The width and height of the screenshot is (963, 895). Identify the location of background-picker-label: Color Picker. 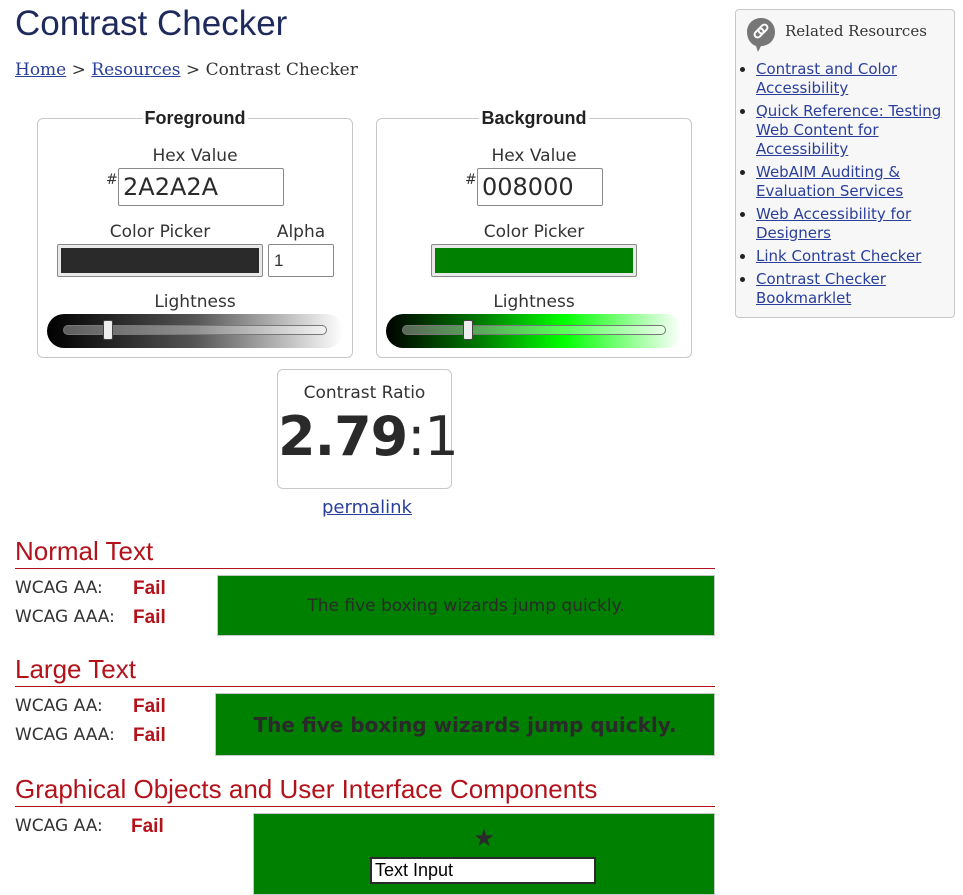
(534, 232).